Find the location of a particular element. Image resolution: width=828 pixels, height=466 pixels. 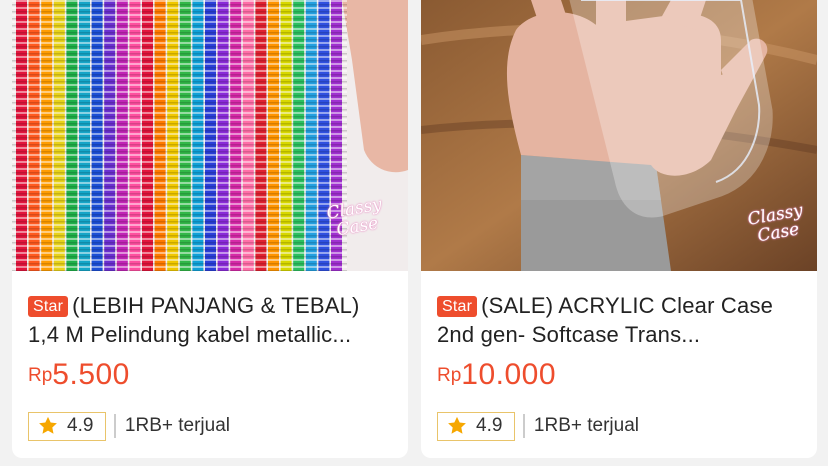

price-value: 5.500 is located at coordinates (91, 374).